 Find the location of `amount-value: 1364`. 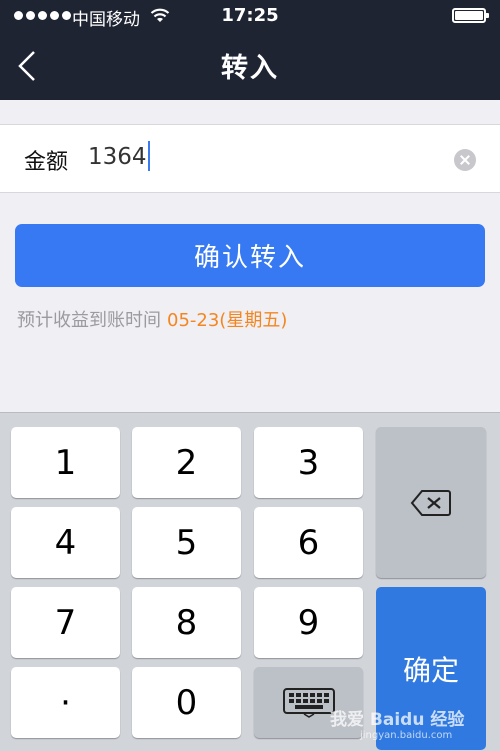

amount-value: 1364 is located at coordinates (117, 157).